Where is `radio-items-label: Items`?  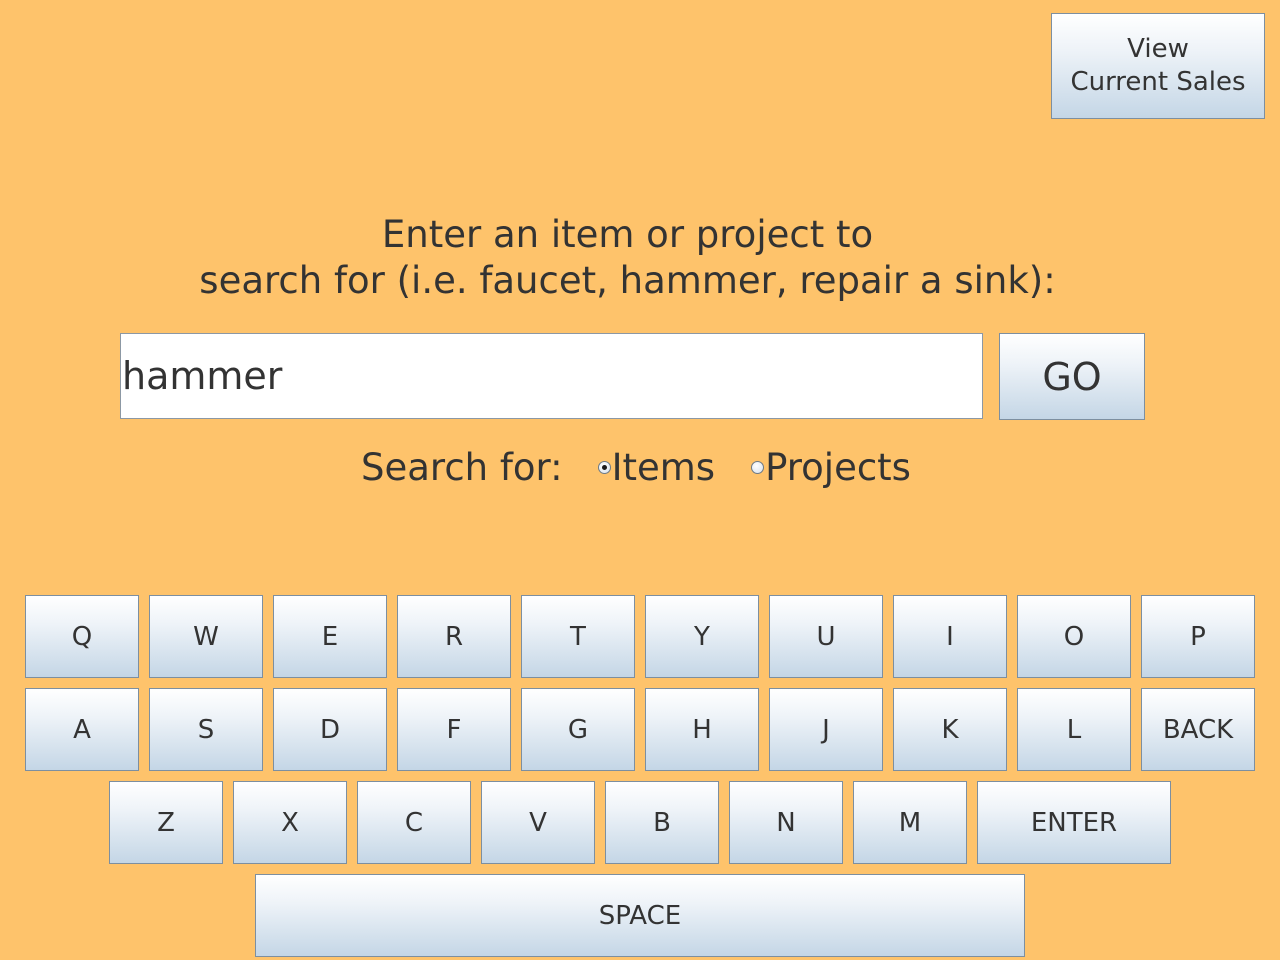
radio-items-label: Items is located at coordinates (663, 467).